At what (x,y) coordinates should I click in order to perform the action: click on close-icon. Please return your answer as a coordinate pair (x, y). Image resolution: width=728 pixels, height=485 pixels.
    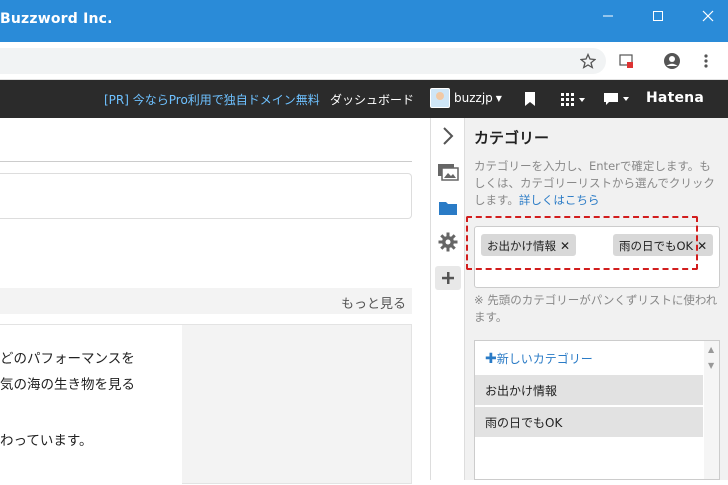
    Looking at the image, I should click on (708, 16).